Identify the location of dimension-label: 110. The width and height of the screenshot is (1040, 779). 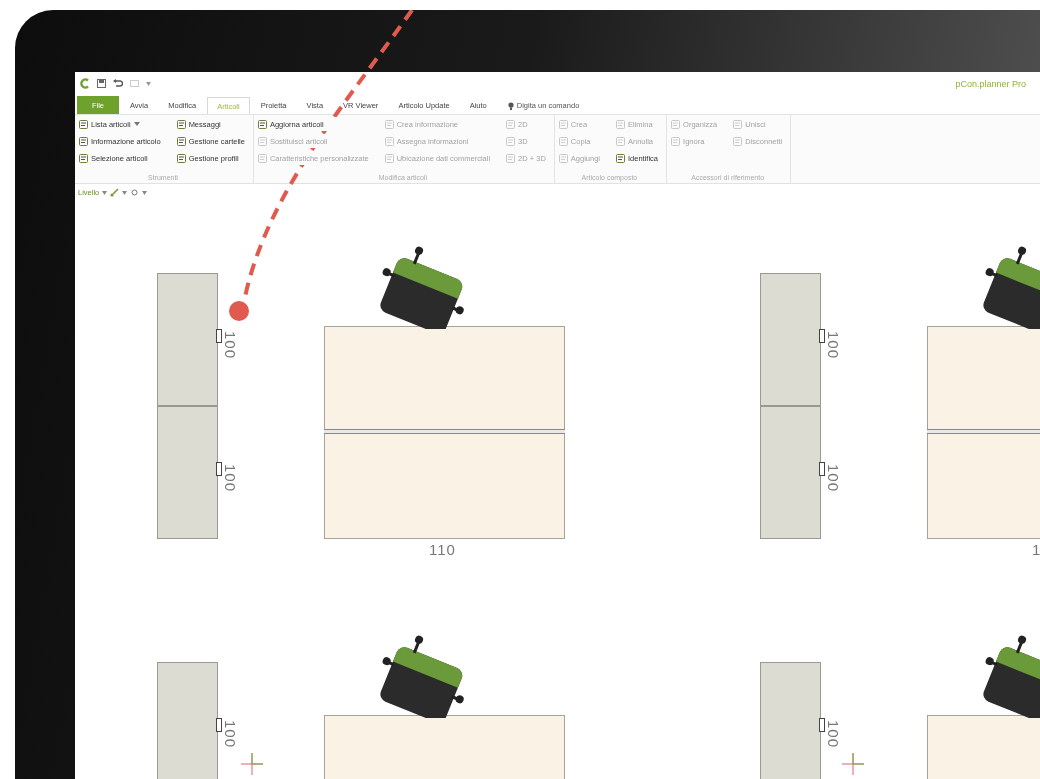
(442, 549).